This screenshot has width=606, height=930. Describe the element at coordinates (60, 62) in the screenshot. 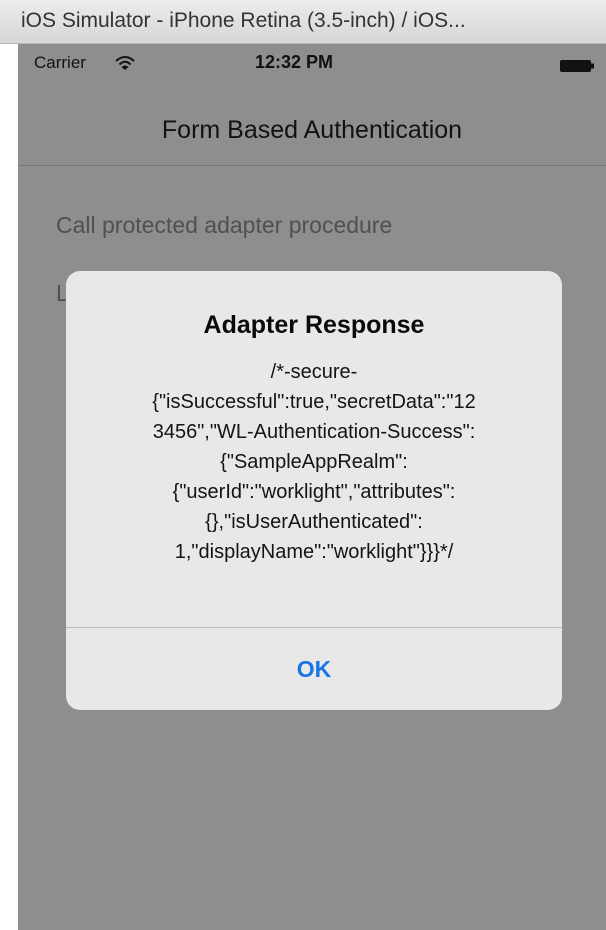

I see `carrier-label: Carrier` at that location.